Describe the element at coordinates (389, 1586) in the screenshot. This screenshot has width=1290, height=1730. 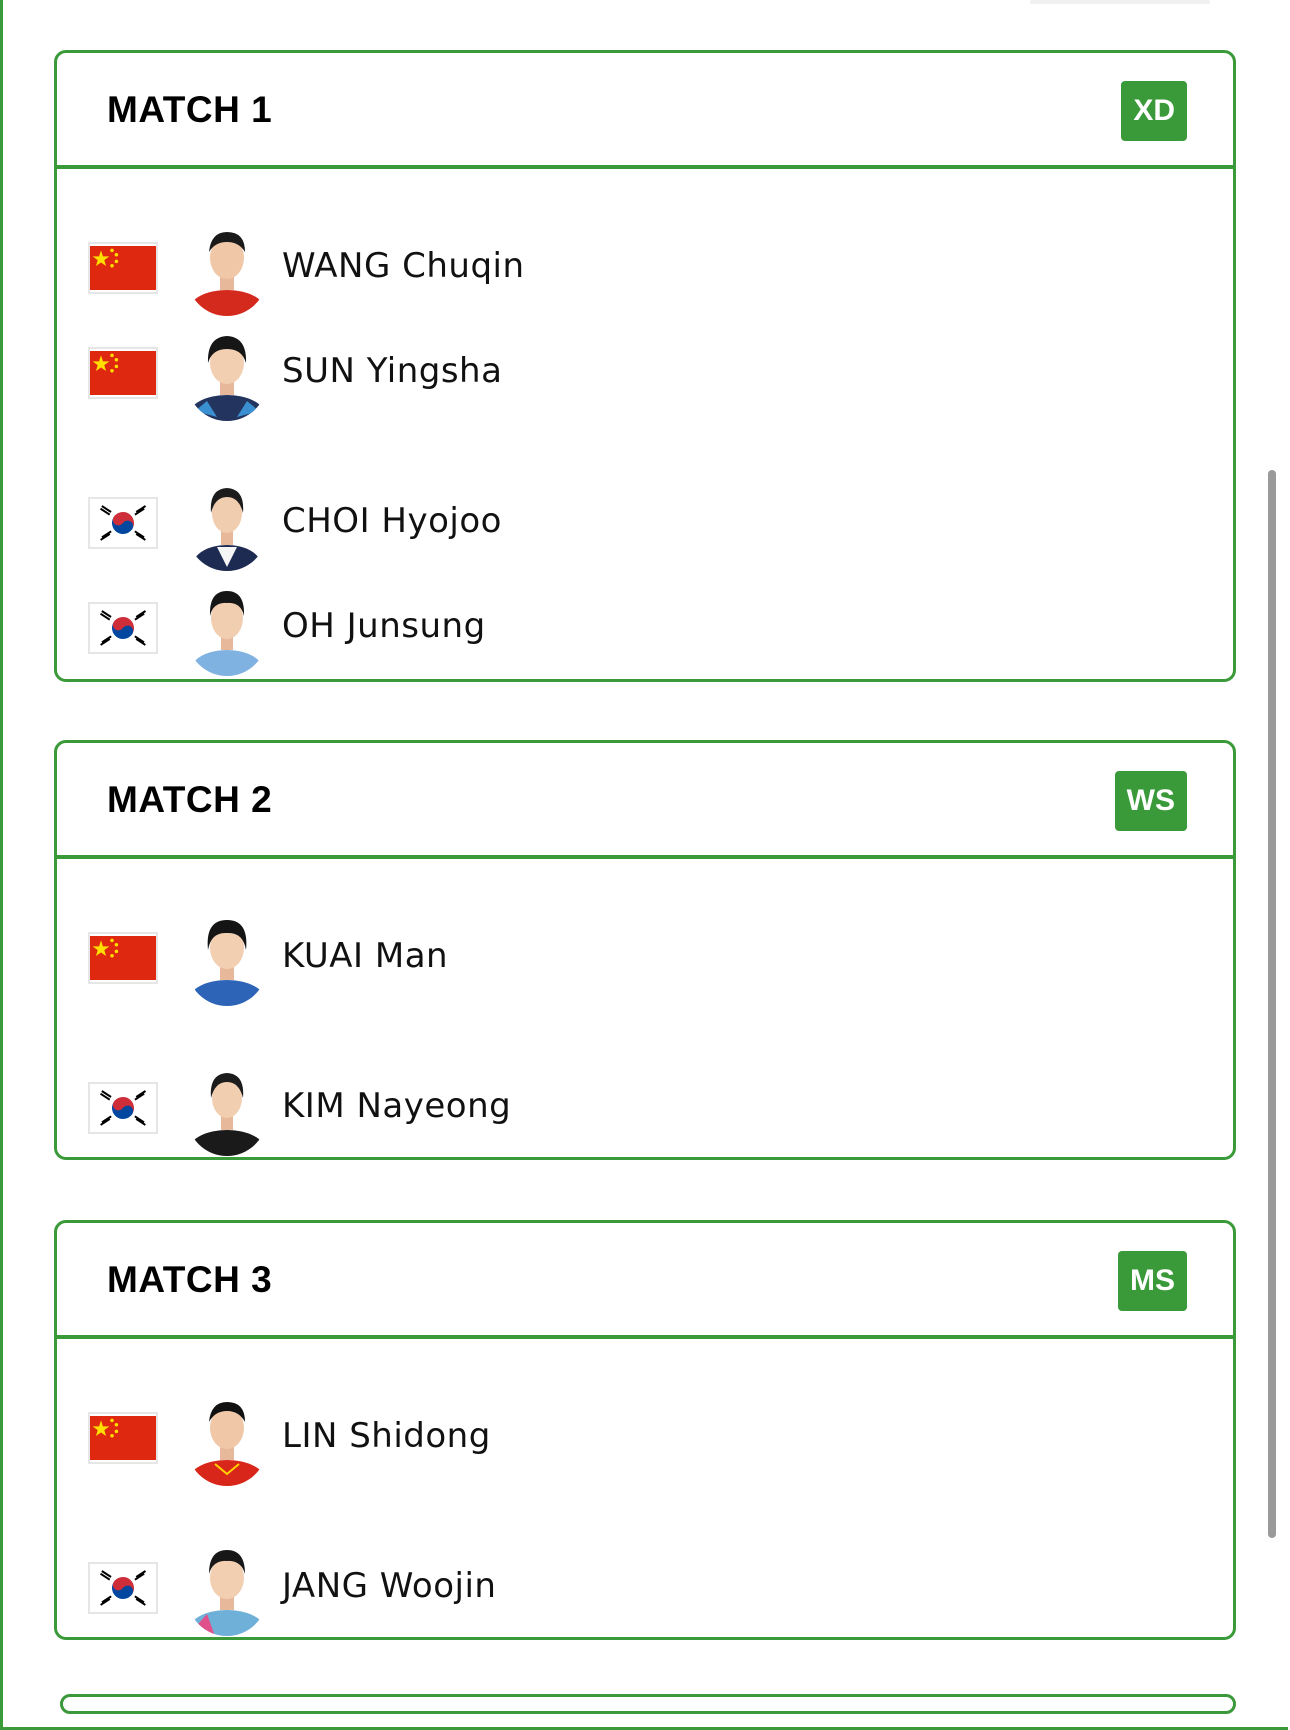
I see `player-name: JANG Woojin` at that location.